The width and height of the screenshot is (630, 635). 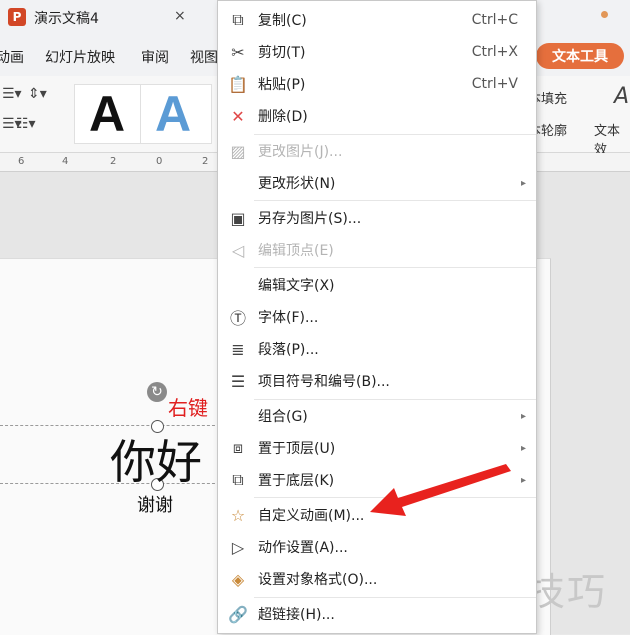 I want to click on menu-item-label: 粘贴(P), so click(x=282, y=85).